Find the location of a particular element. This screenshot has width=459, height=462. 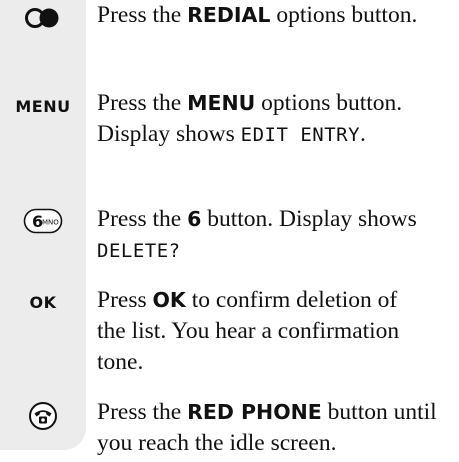

red-phone-icon is located at coordinates (43, 416).